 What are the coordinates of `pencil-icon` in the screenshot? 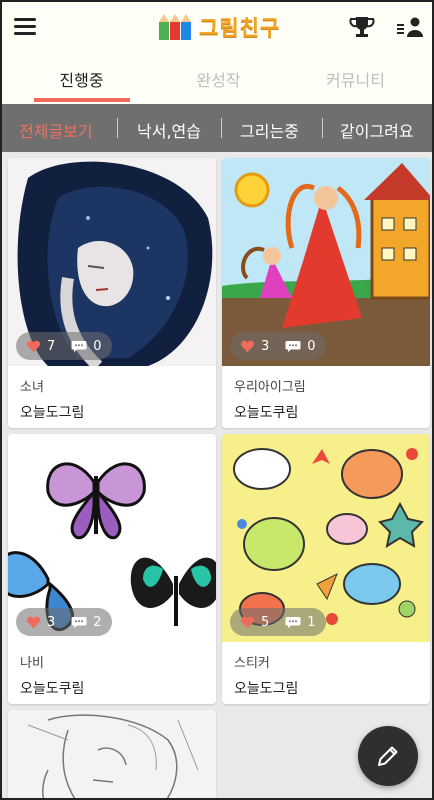 It's located at (388, 756).